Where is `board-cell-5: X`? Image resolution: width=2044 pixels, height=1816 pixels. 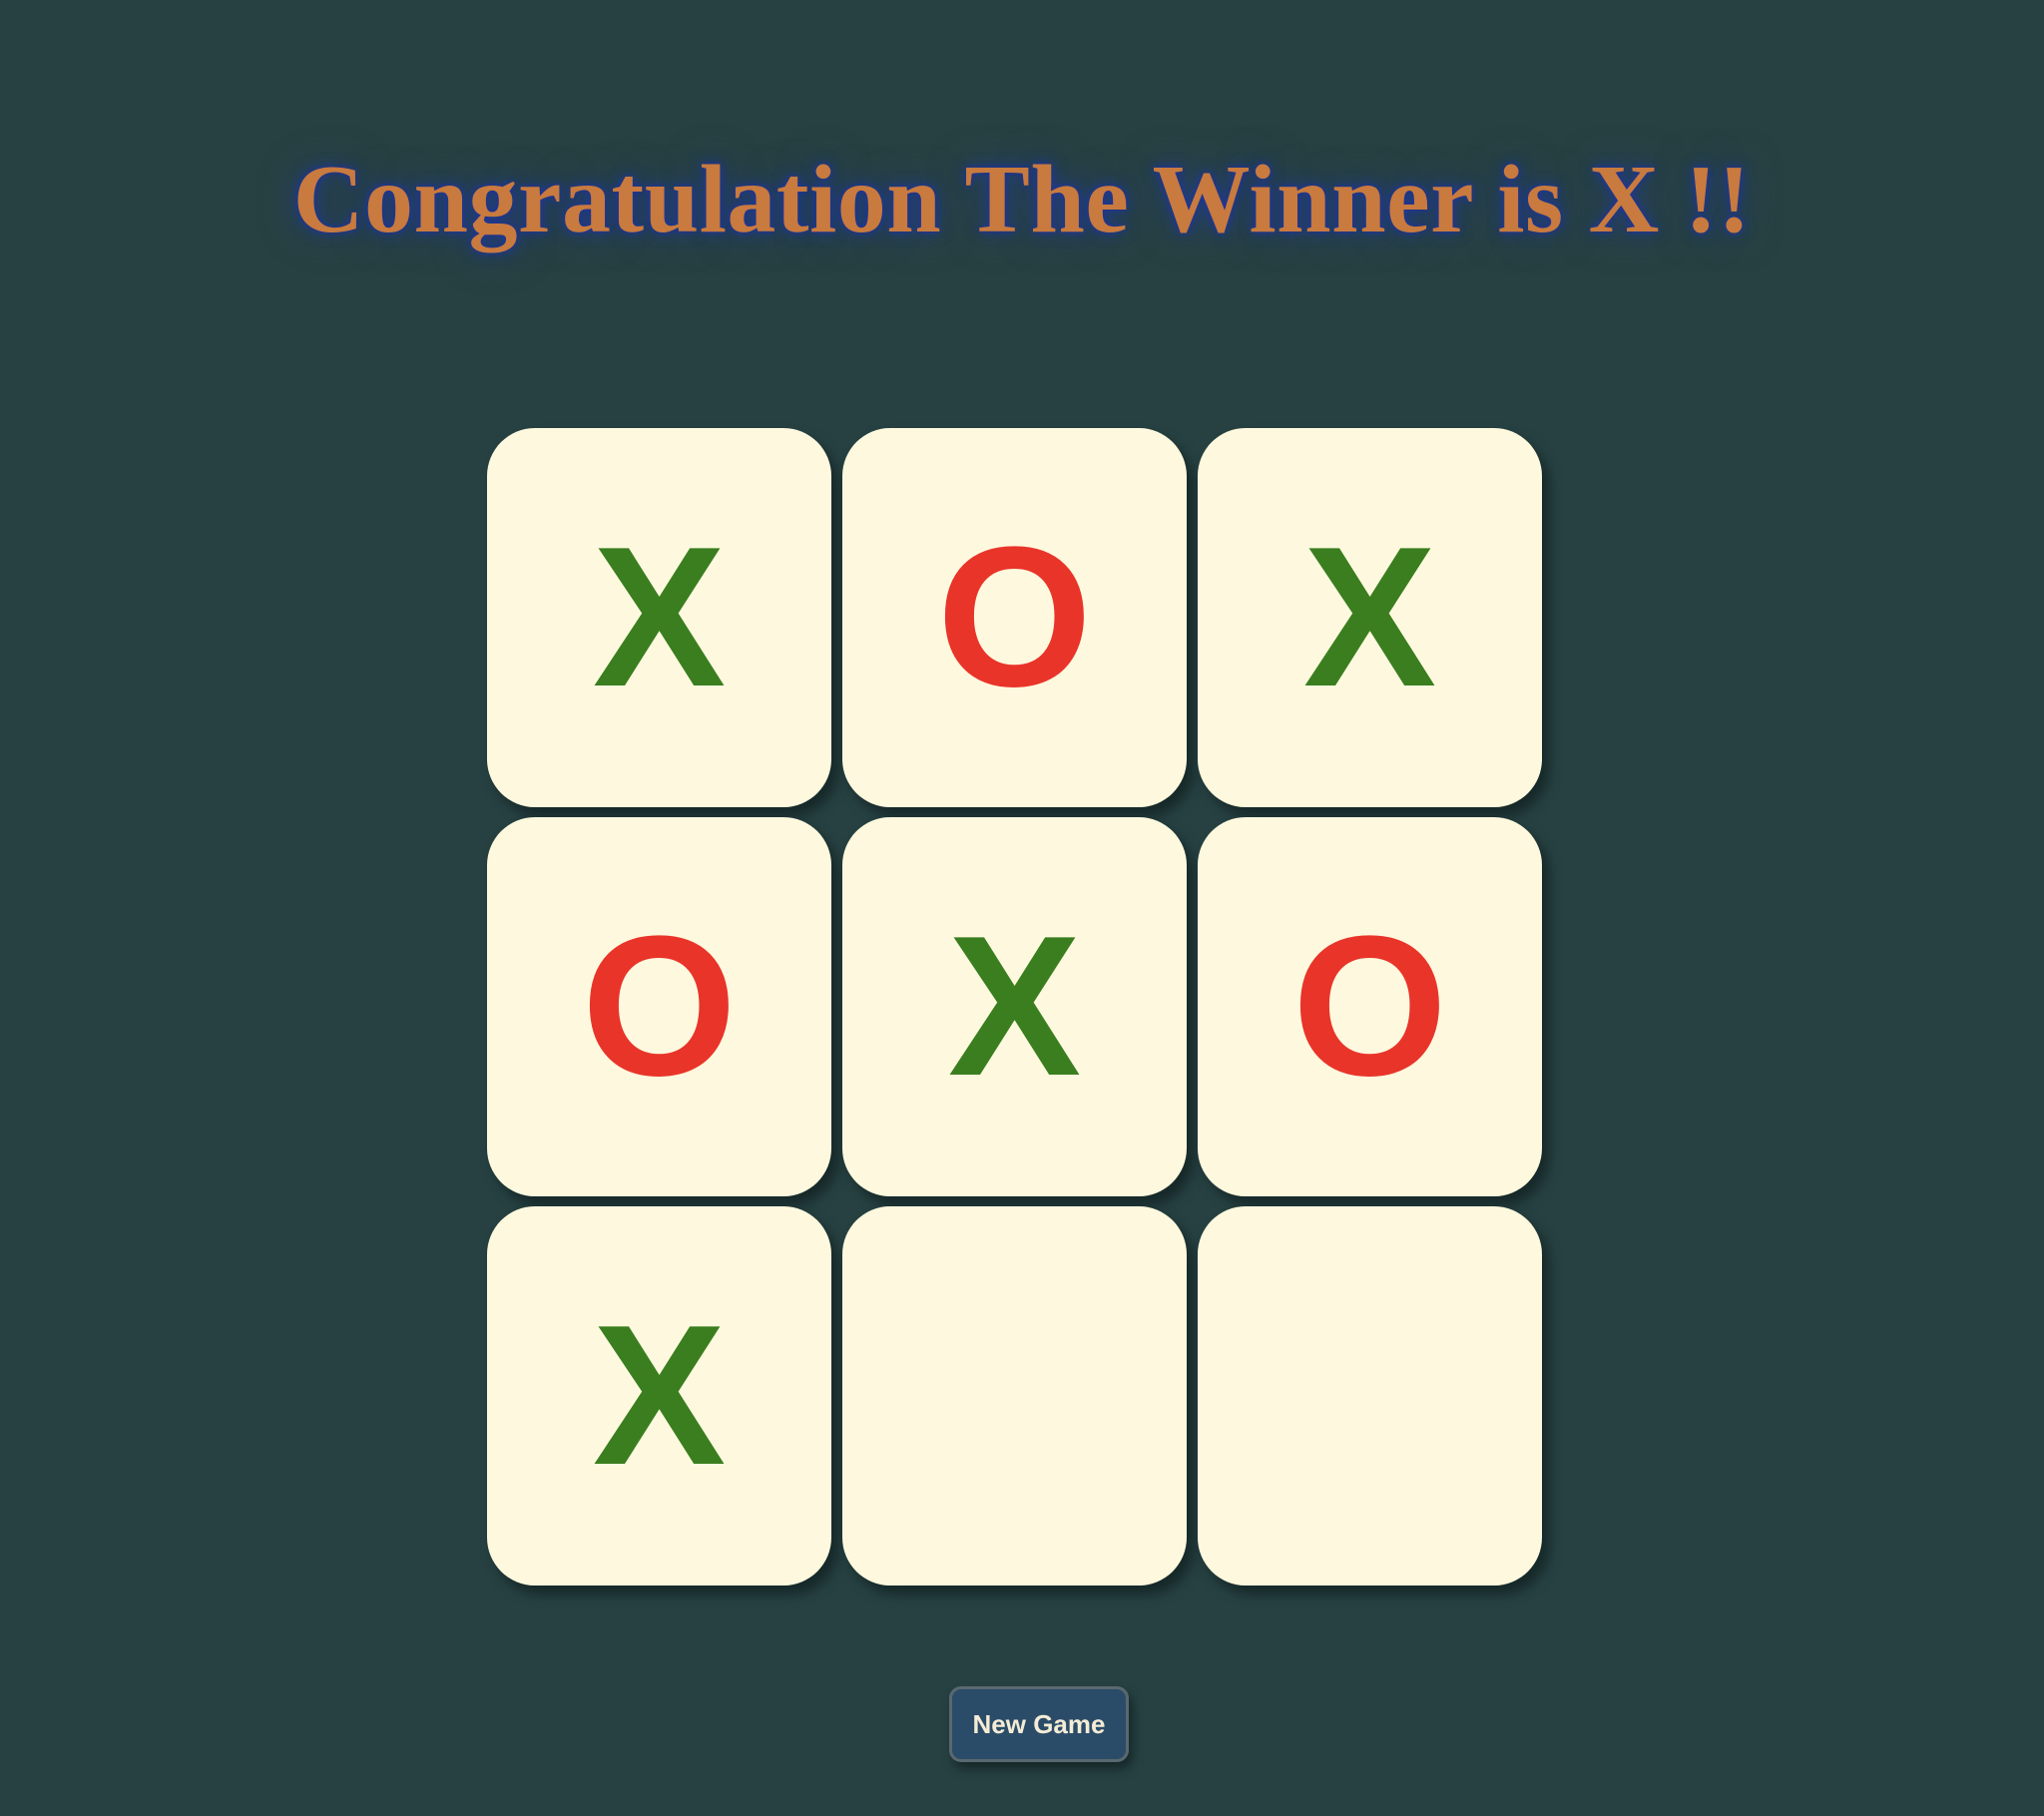 board-cell-5: X is located at coordinates (1014, 1006).